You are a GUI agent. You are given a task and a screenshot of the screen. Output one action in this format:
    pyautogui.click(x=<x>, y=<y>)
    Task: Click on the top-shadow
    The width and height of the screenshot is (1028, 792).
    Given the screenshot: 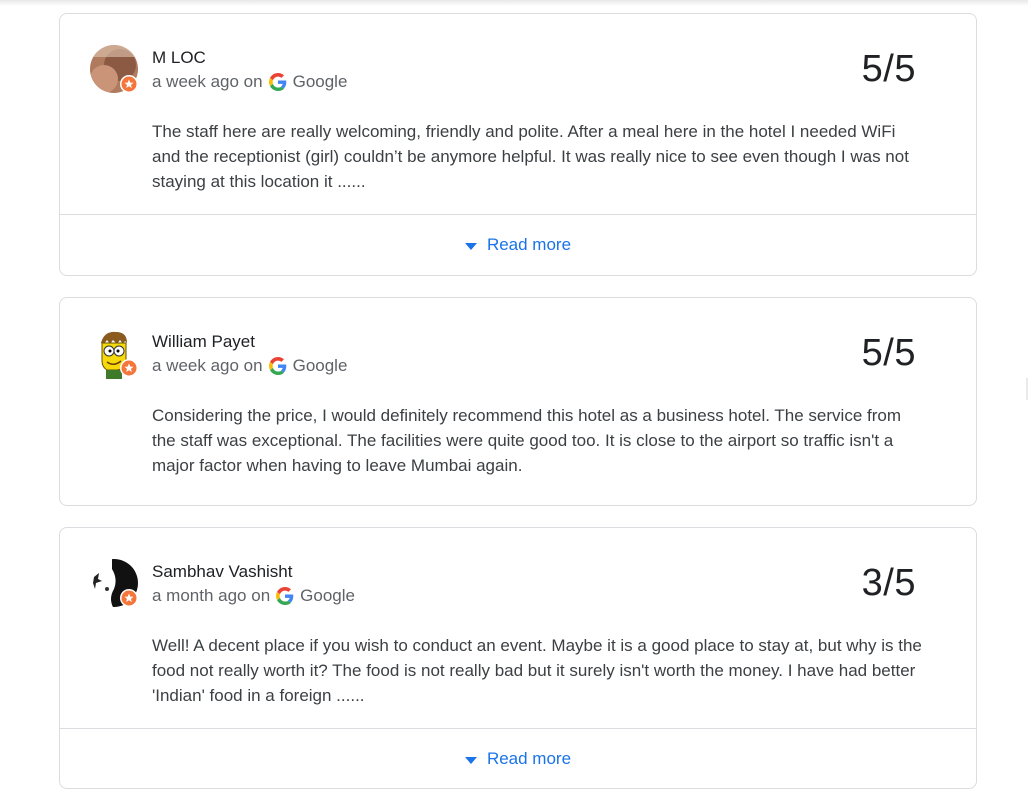 What is the action you would take?
    pyautogui.click(x=514, y=3)
    